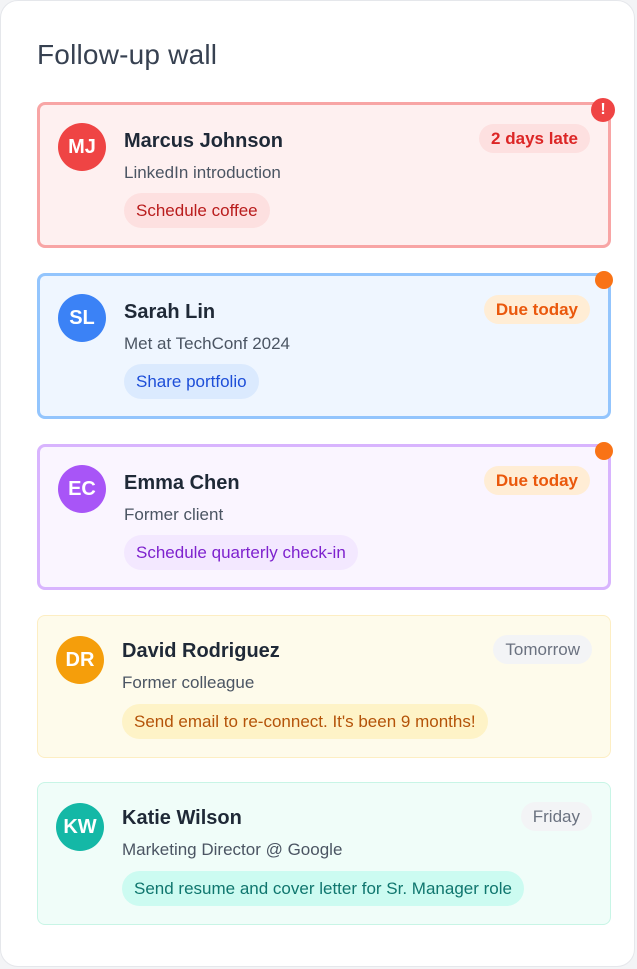 The height and width of the screenshot is (969, 637). I want to click on contact-name: Emma Chen, so click(182, 483).